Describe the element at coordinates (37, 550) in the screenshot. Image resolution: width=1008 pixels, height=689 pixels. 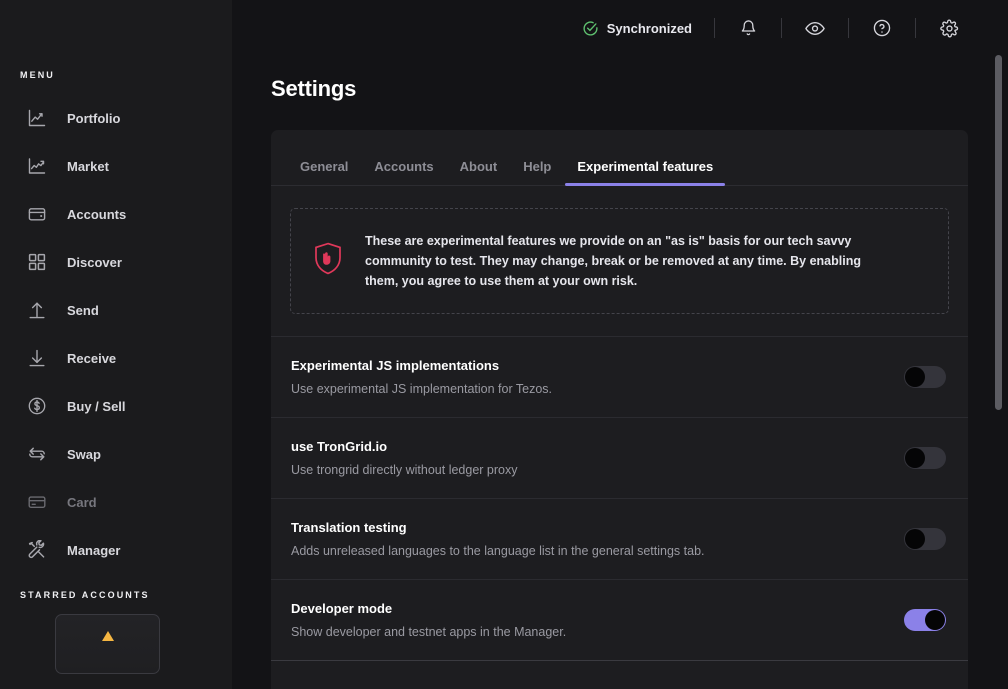
I see `tools-icon` at that location.